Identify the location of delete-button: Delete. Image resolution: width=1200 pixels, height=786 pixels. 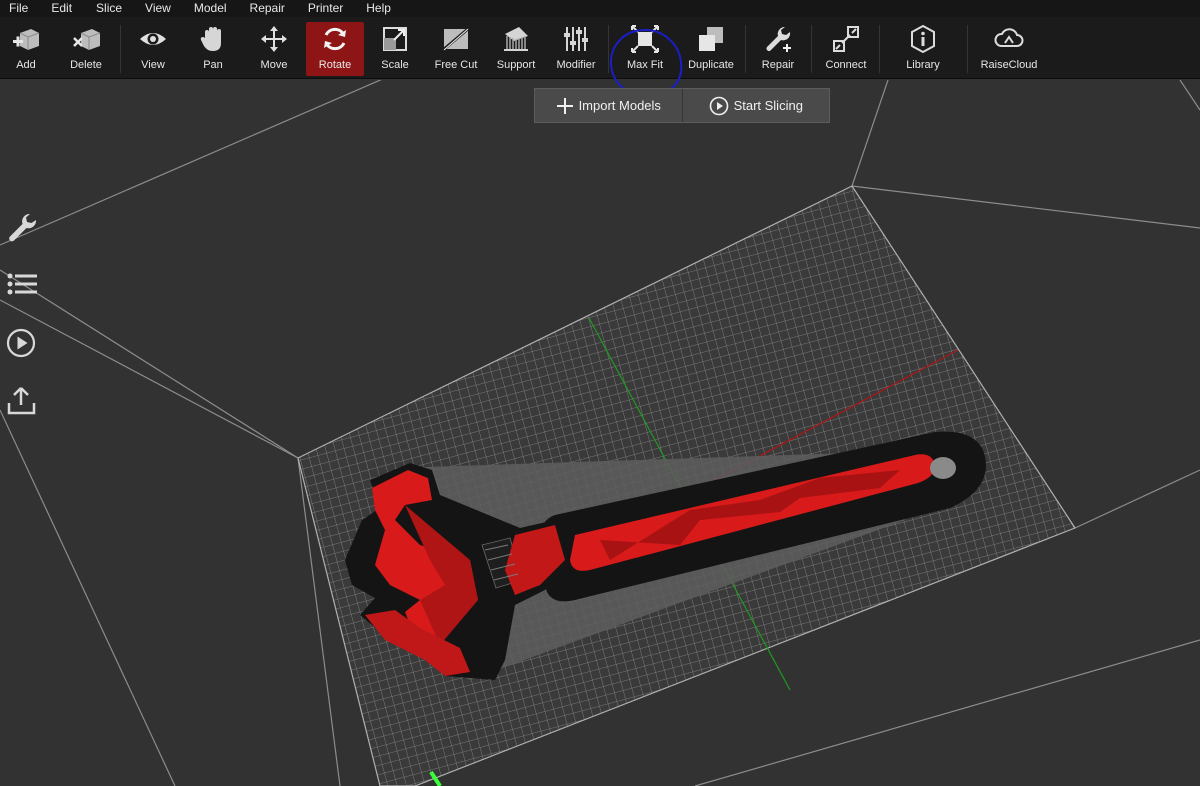
(86, 49).